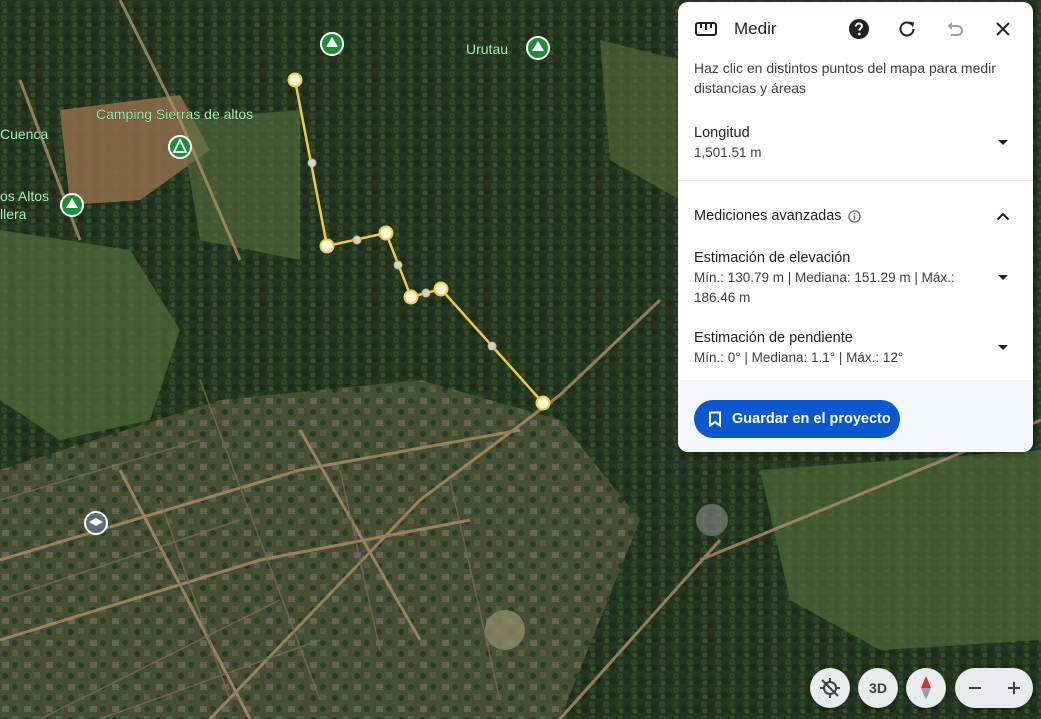 The height and width of the screenshot is (719, 1041). I want to click on location-button, so click(830, 688).